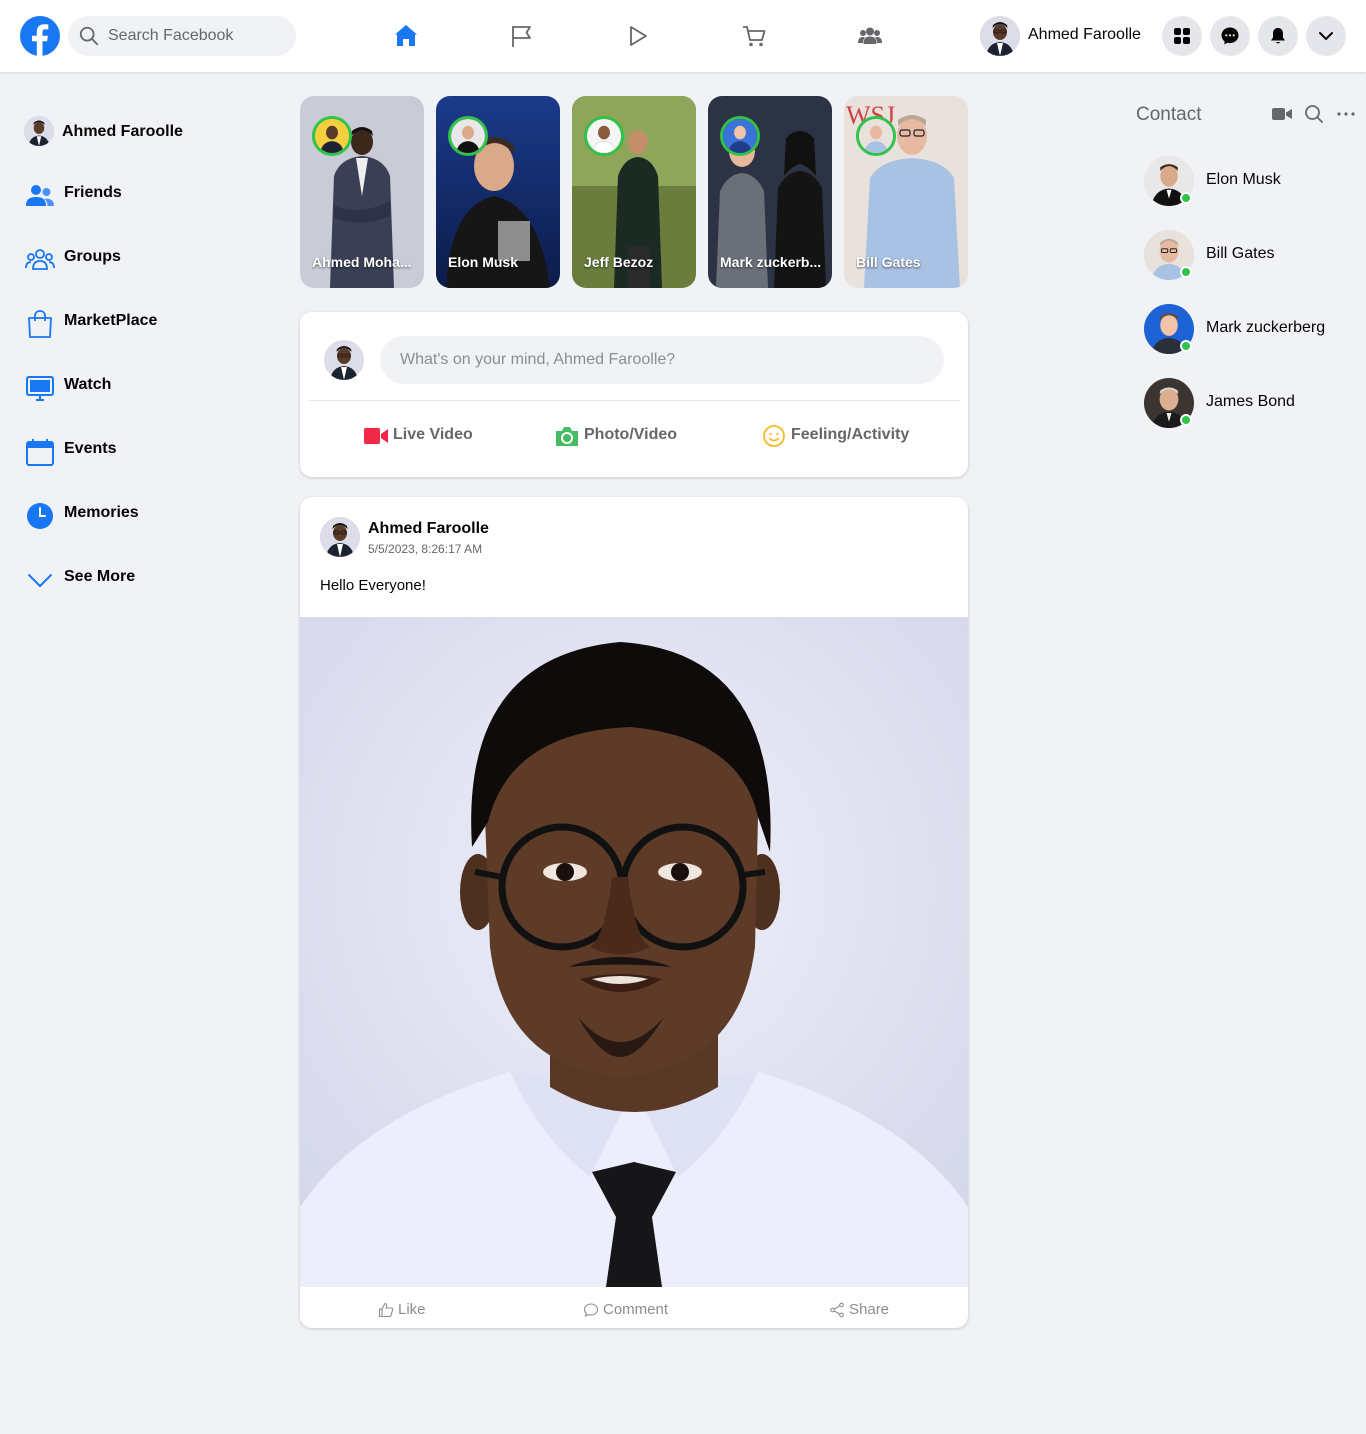 This screenshot has width=1366, height=1434. I want to click on contact-item: Elon Musk, so click(1244, 181).